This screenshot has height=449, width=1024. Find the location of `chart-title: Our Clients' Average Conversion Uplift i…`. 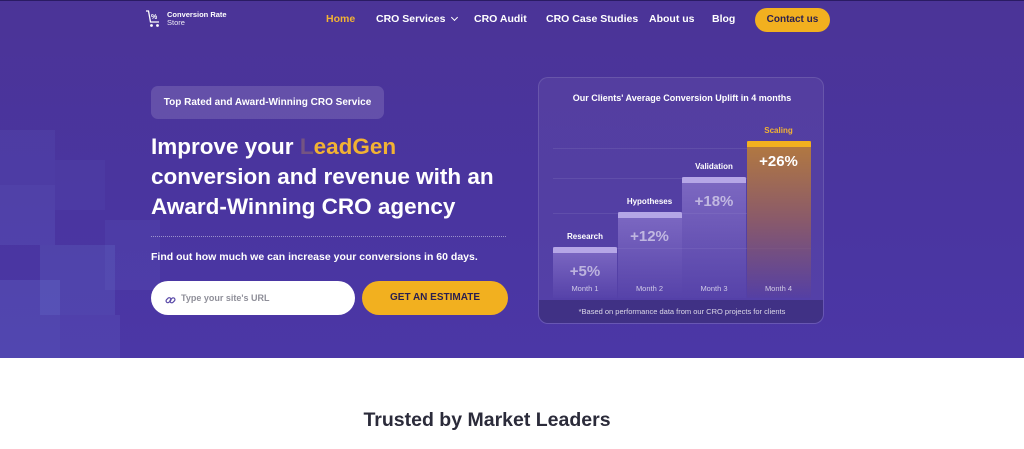

chart-title: Our Clients' Average Conversion Uplift i… is located at coordinates (682, 98).